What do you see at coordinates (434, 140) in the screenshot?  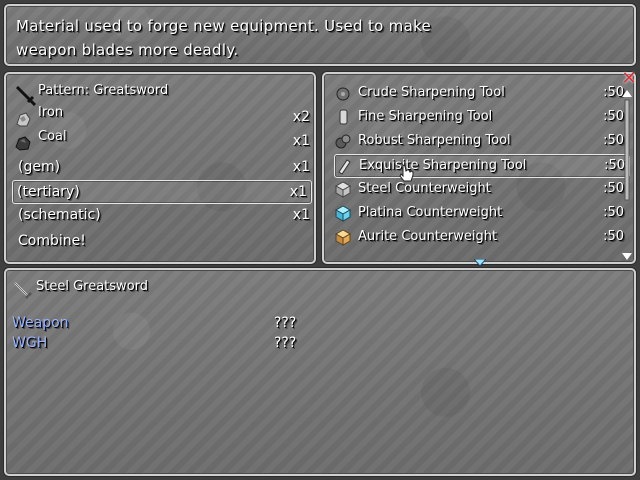 I see `tool-name: Robust Sharpening Tool` at bounding box center [434, 140].